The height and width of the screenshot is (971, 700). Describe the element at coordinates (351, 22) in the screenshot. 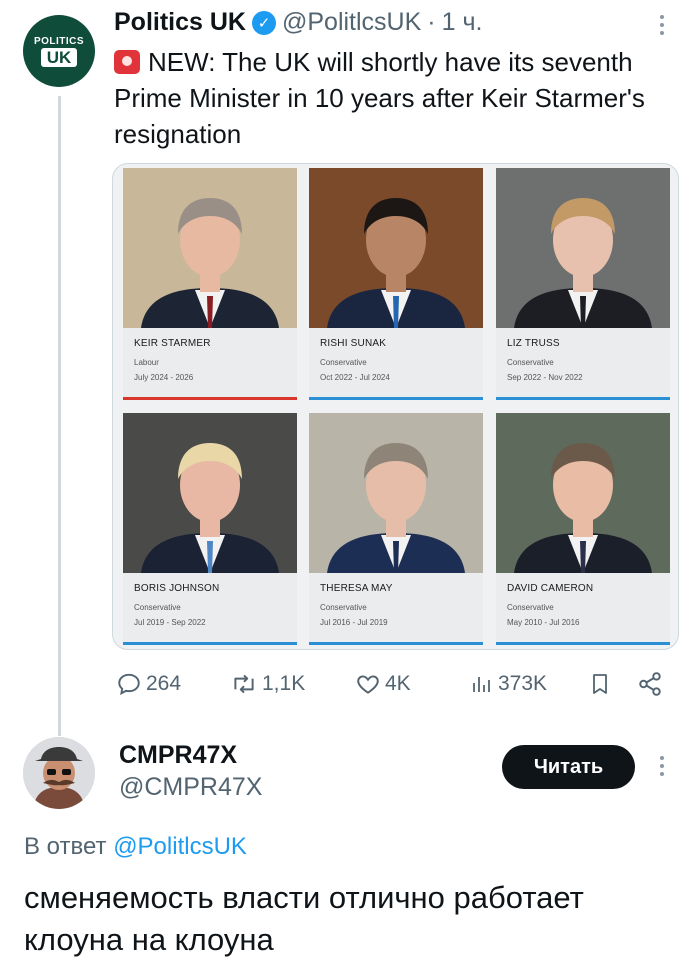

I see `author-handle: @PolitlcsUK` at that location.